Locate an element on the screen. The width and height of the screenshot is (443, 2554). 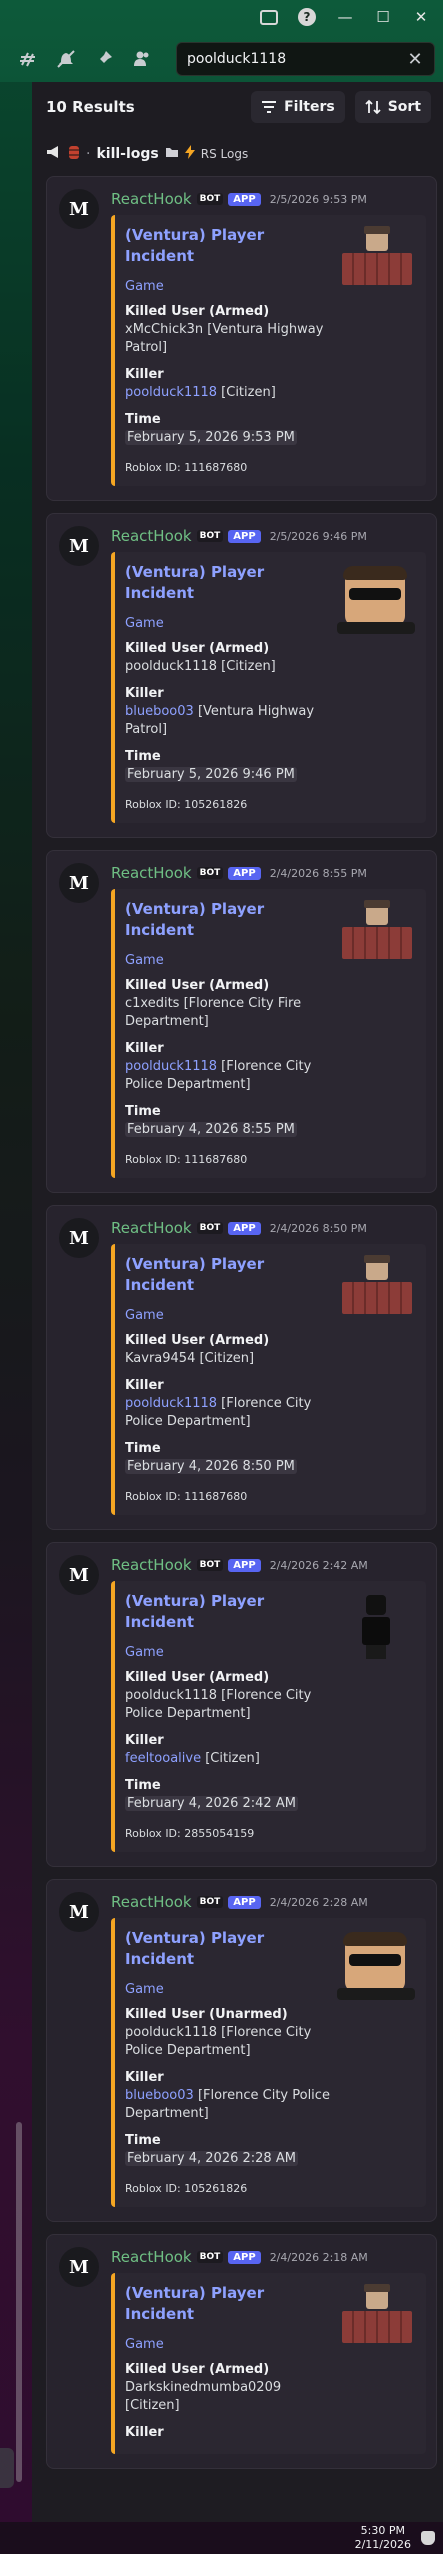
killer-value: feeltooalive [Citizen] is located at coordinates (230, 1759).